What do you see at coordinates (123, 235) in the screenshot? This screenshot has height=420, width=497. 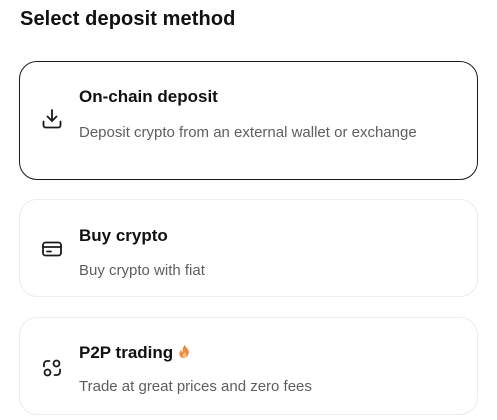 I see `option-title: Buy crypto` at bounding box center [123, 235].